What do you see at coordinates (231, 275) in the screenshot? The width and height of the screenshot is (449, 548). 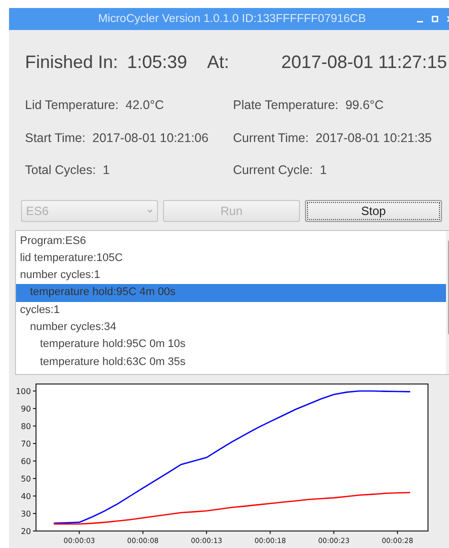 I see `program-list-item: number cycles:1` at bounding box center [231, 275].